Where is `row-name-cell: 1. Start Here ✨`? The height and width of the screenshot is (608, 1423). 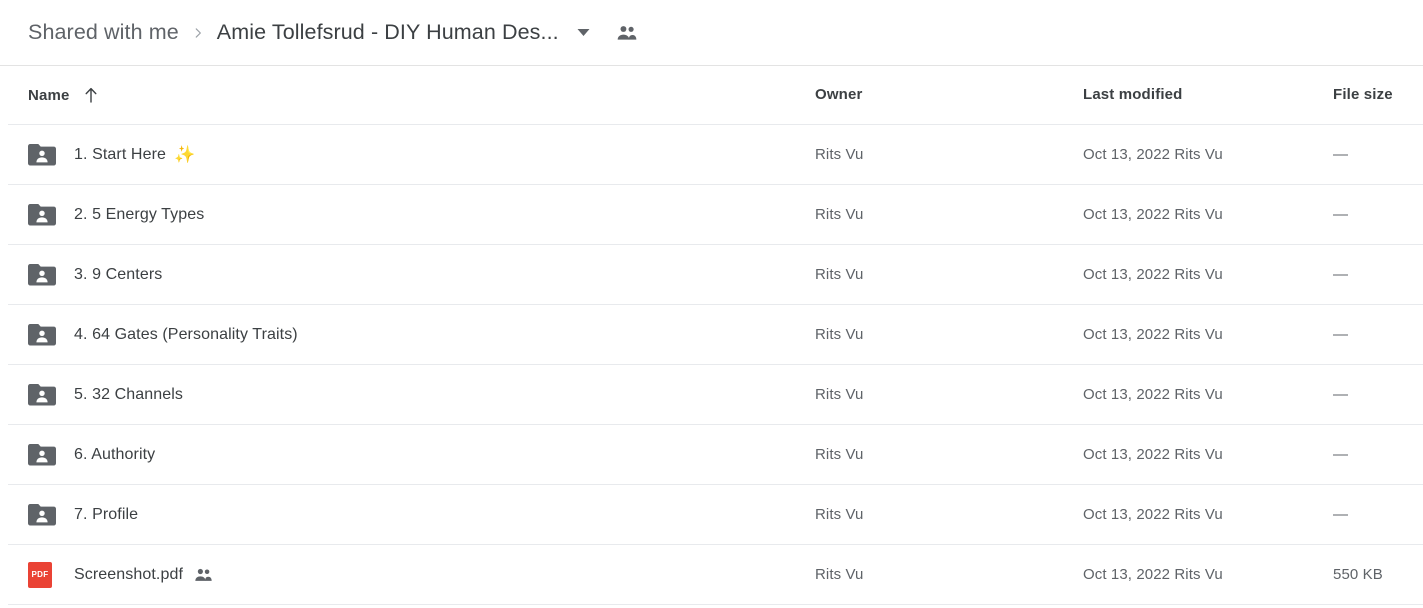 row-name-cell: 1. Start Here ✨ is located at coordinates (411, 154).